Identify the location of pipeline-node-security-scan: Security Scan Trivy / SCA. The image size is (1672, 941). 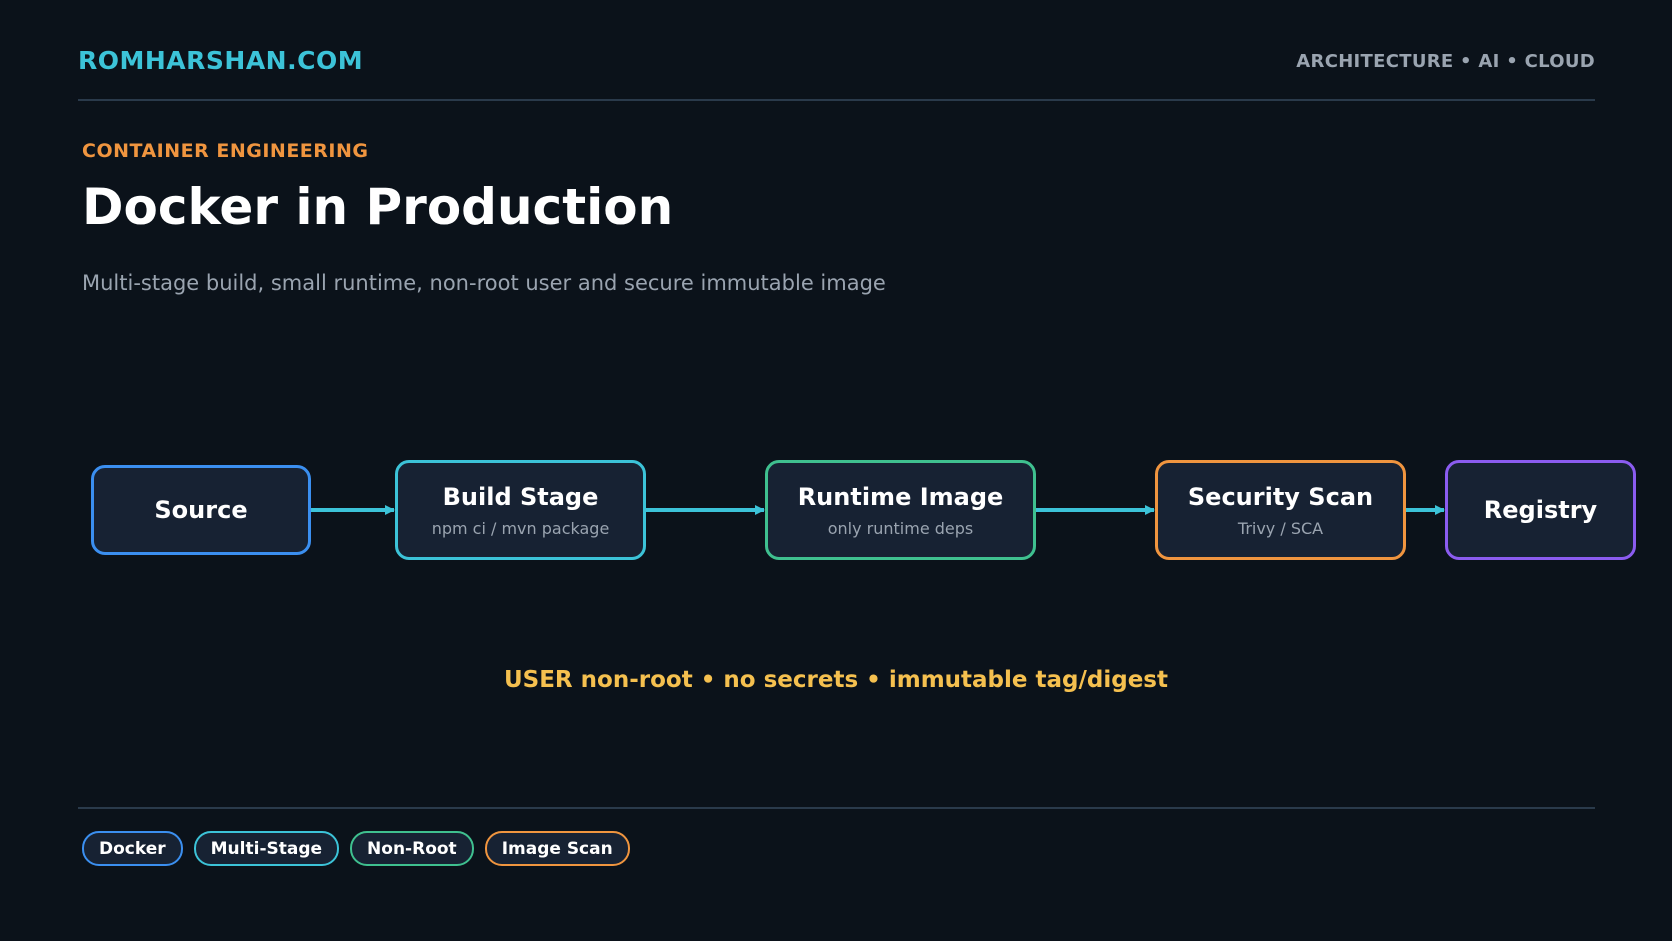
(1280, 510).